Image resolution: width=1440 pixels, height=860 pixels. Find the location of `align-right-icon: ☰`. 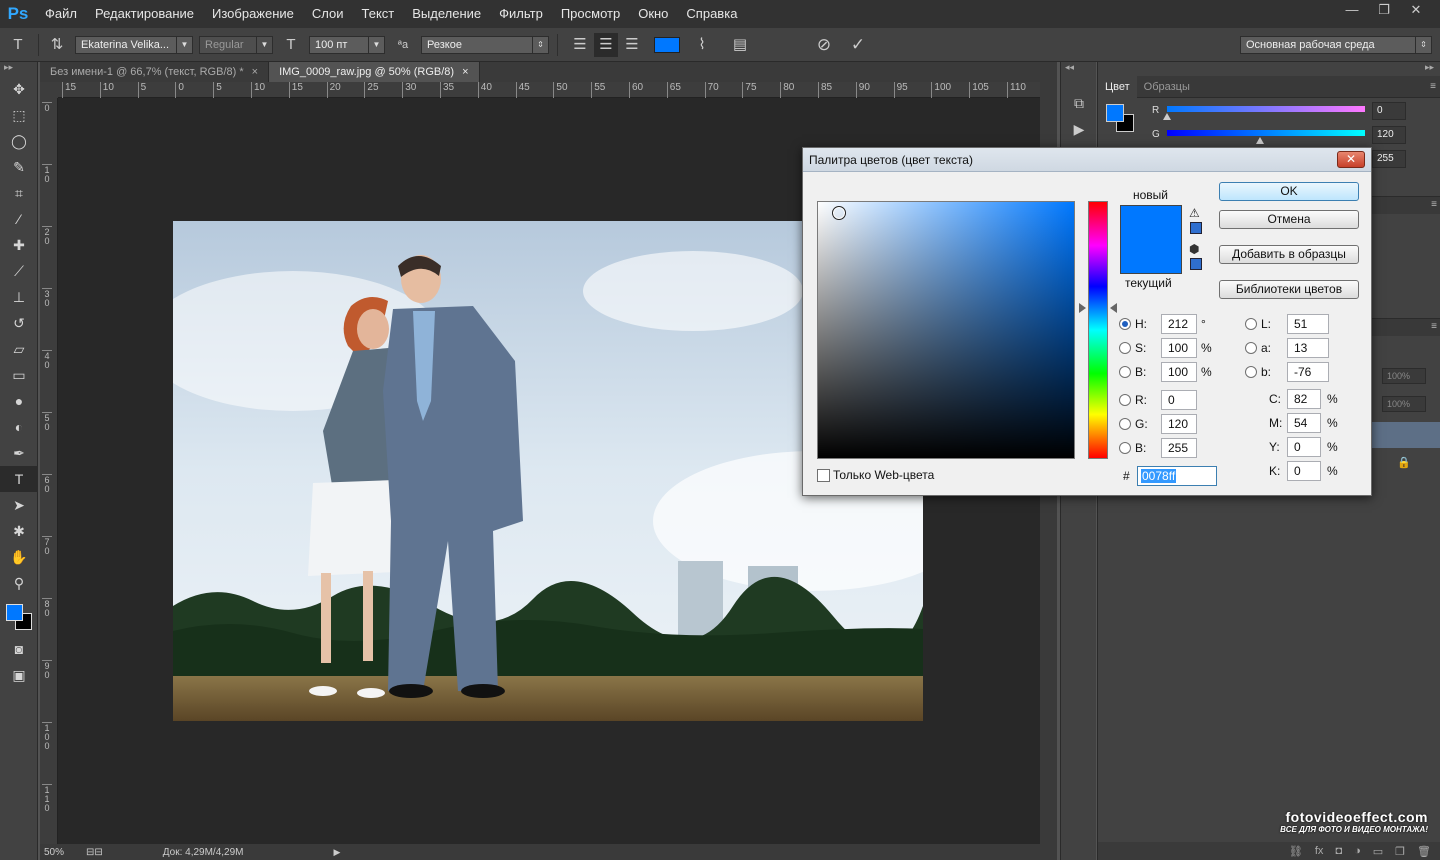

align-right-icon: ☰ is located at coordinates (632, 45).